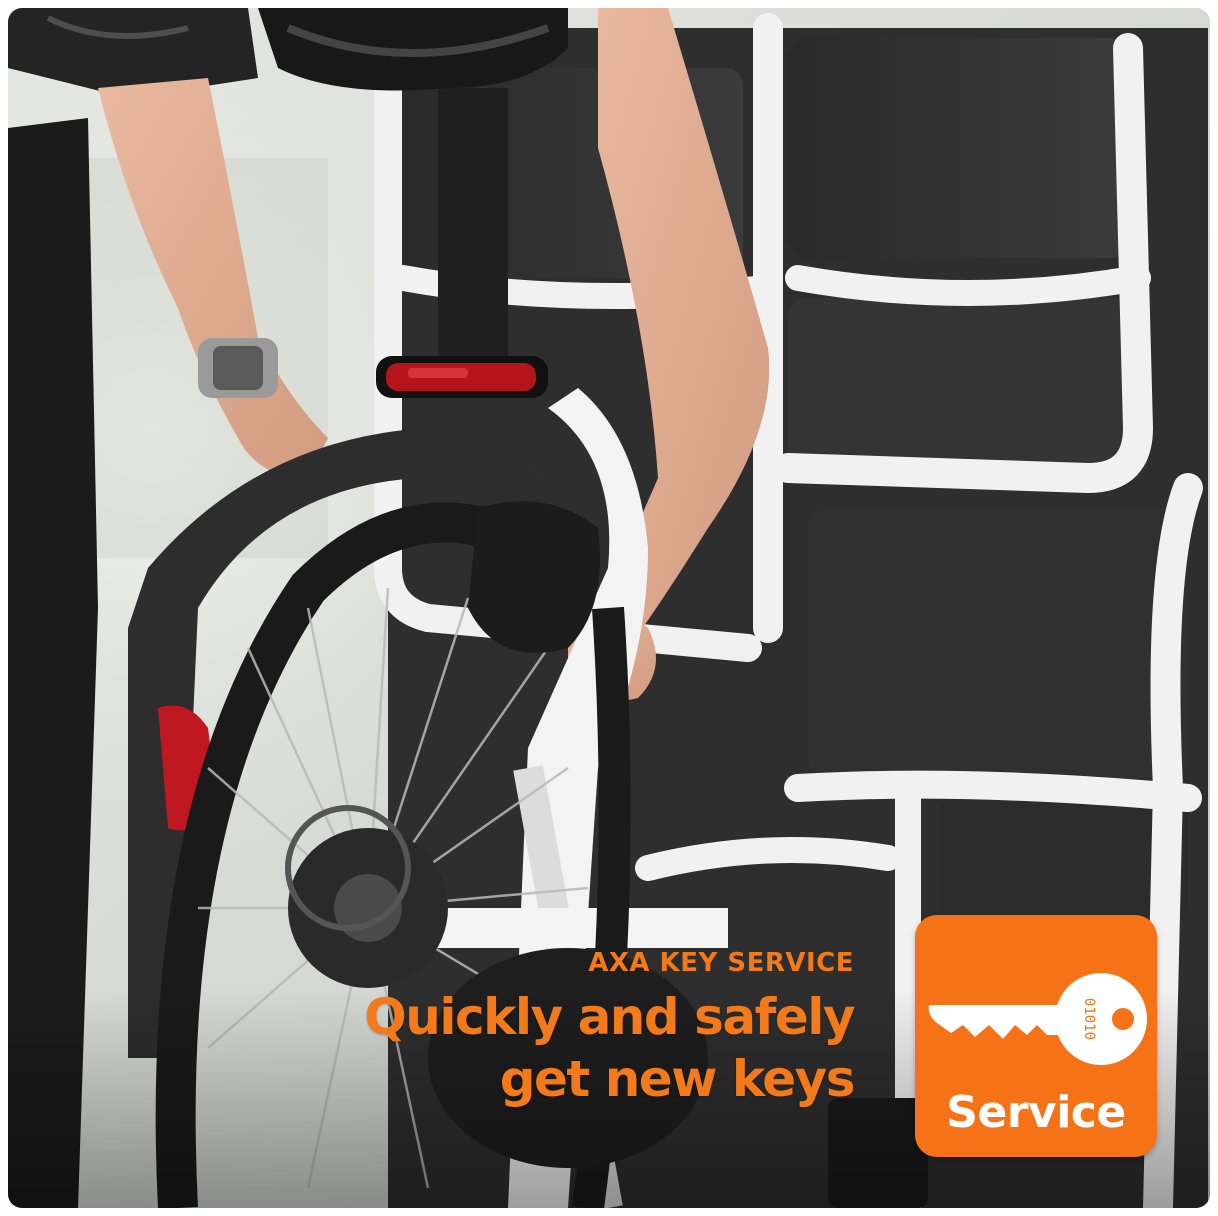 The height and width of the screenshot is (1216, 1218). I want to click on headline-line-1: Quickly and safely, so click(609, 1017).